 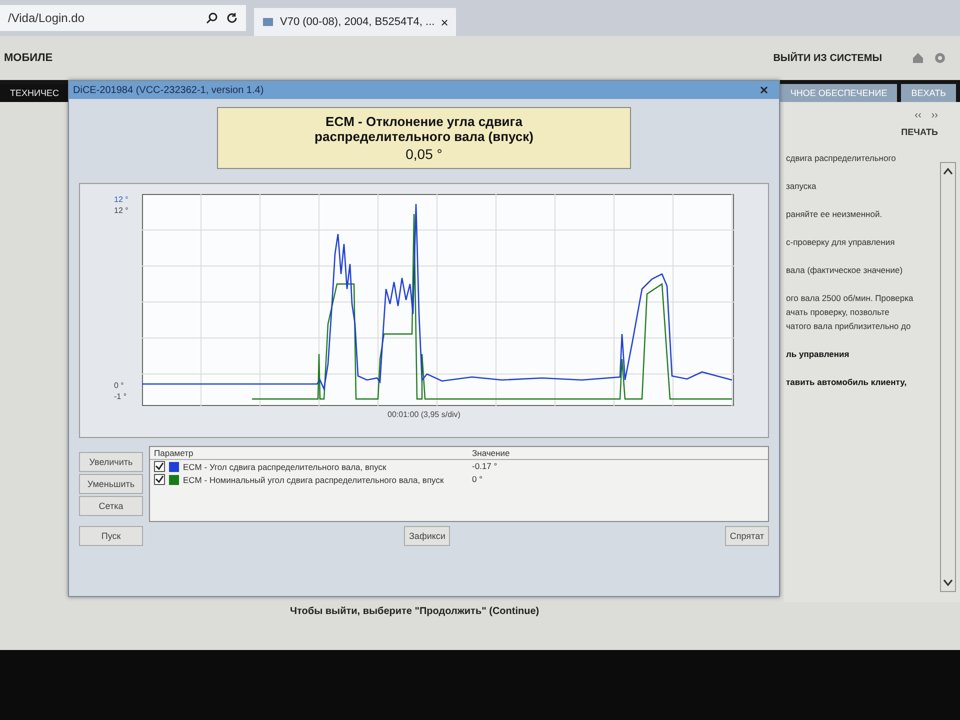 I want to click on chart-button: Уменьшить, so click(x=111, y=484).